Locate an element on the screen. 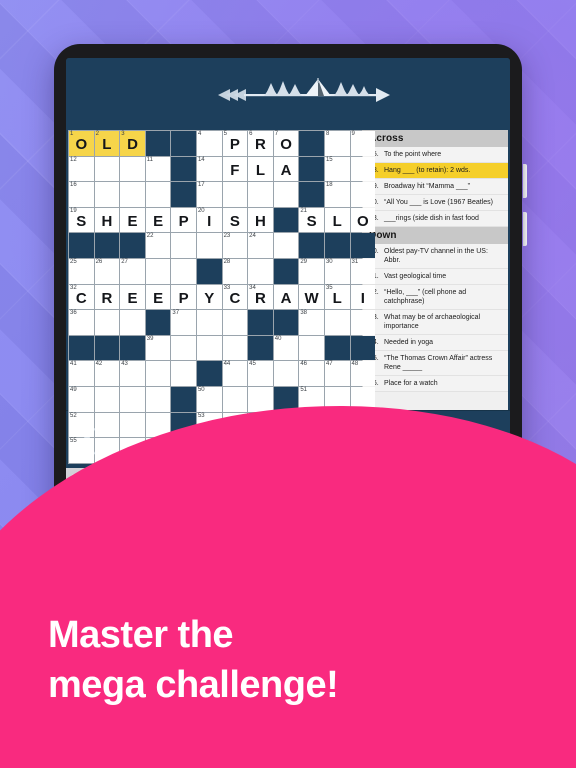 Image resolution: width=576 pixels, height=768 pixels. grid-cell: 24 is located at coordinates (260, 245).